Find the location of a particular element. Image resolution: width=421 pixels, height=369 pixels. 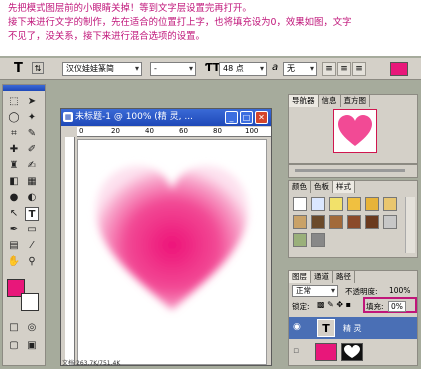

notes-tool-icon: ▤ is located at coordinates (14, 246).